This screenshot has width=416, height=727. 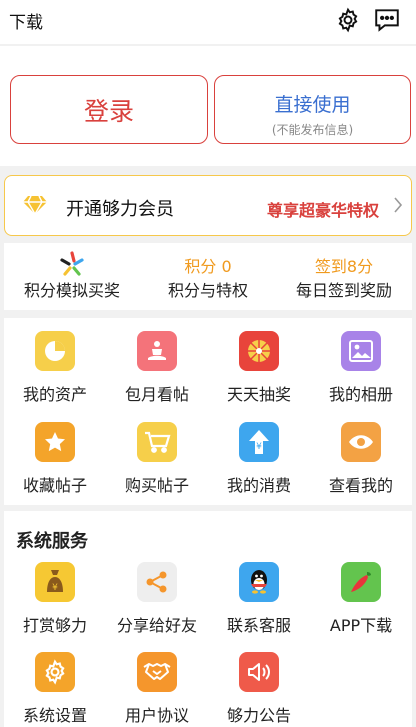 What do you see at coordinates (35, 207) in the screenshot?
I see `diamond-icon` at bounding box center [35, 207].